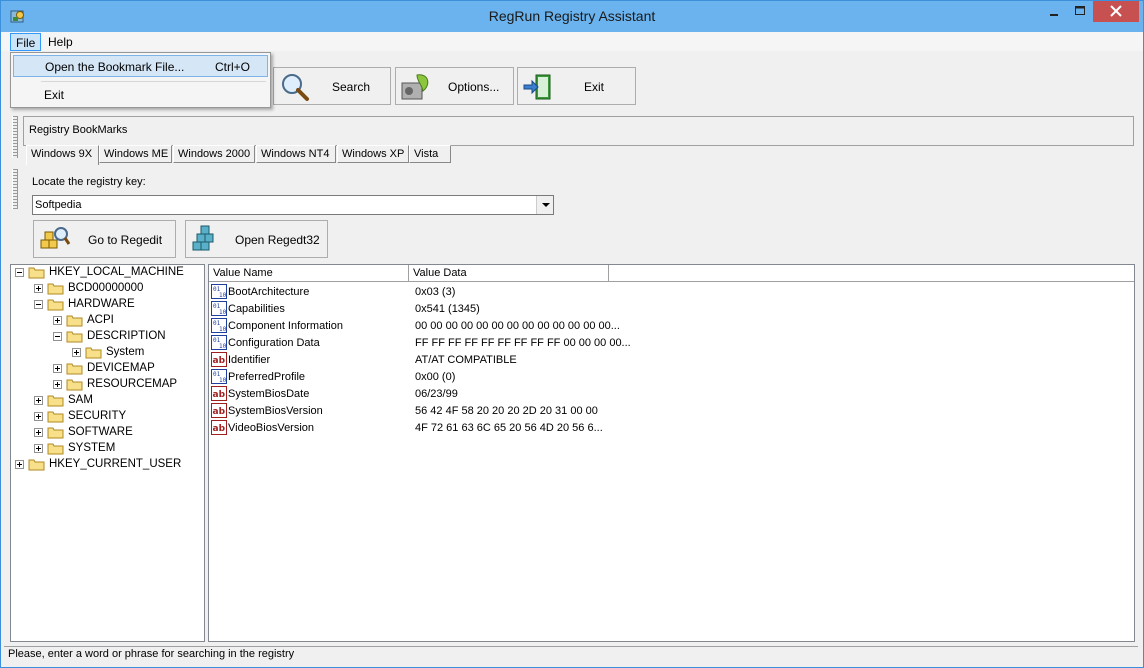  Describe the element at coordinates (214, 154) in the screenshot. I see `tab-windows-2000: Windows 2000` at that location.